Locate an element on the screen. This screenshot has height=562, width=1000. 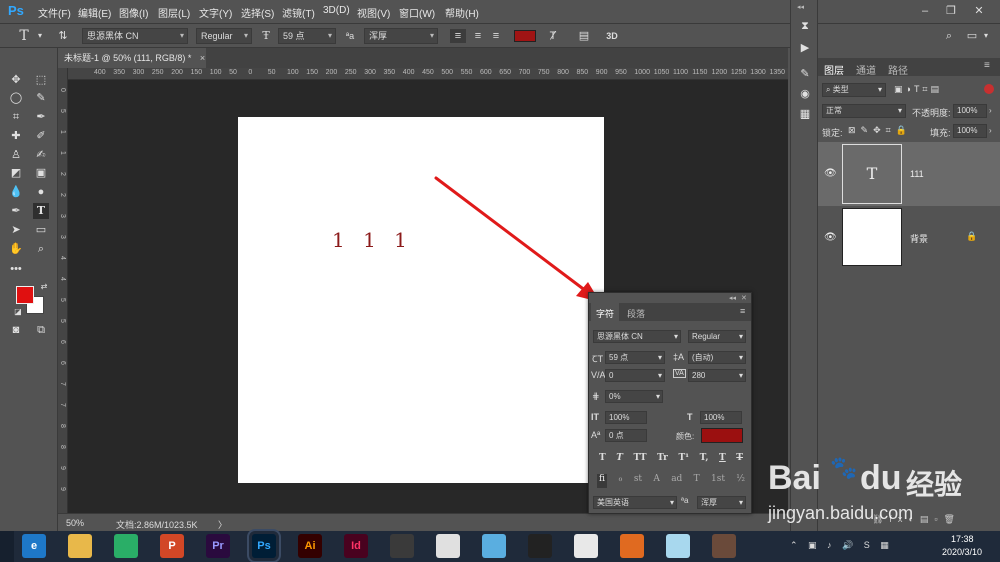
taskbar-app-indesign: Id is located at coordinates (356, 546).